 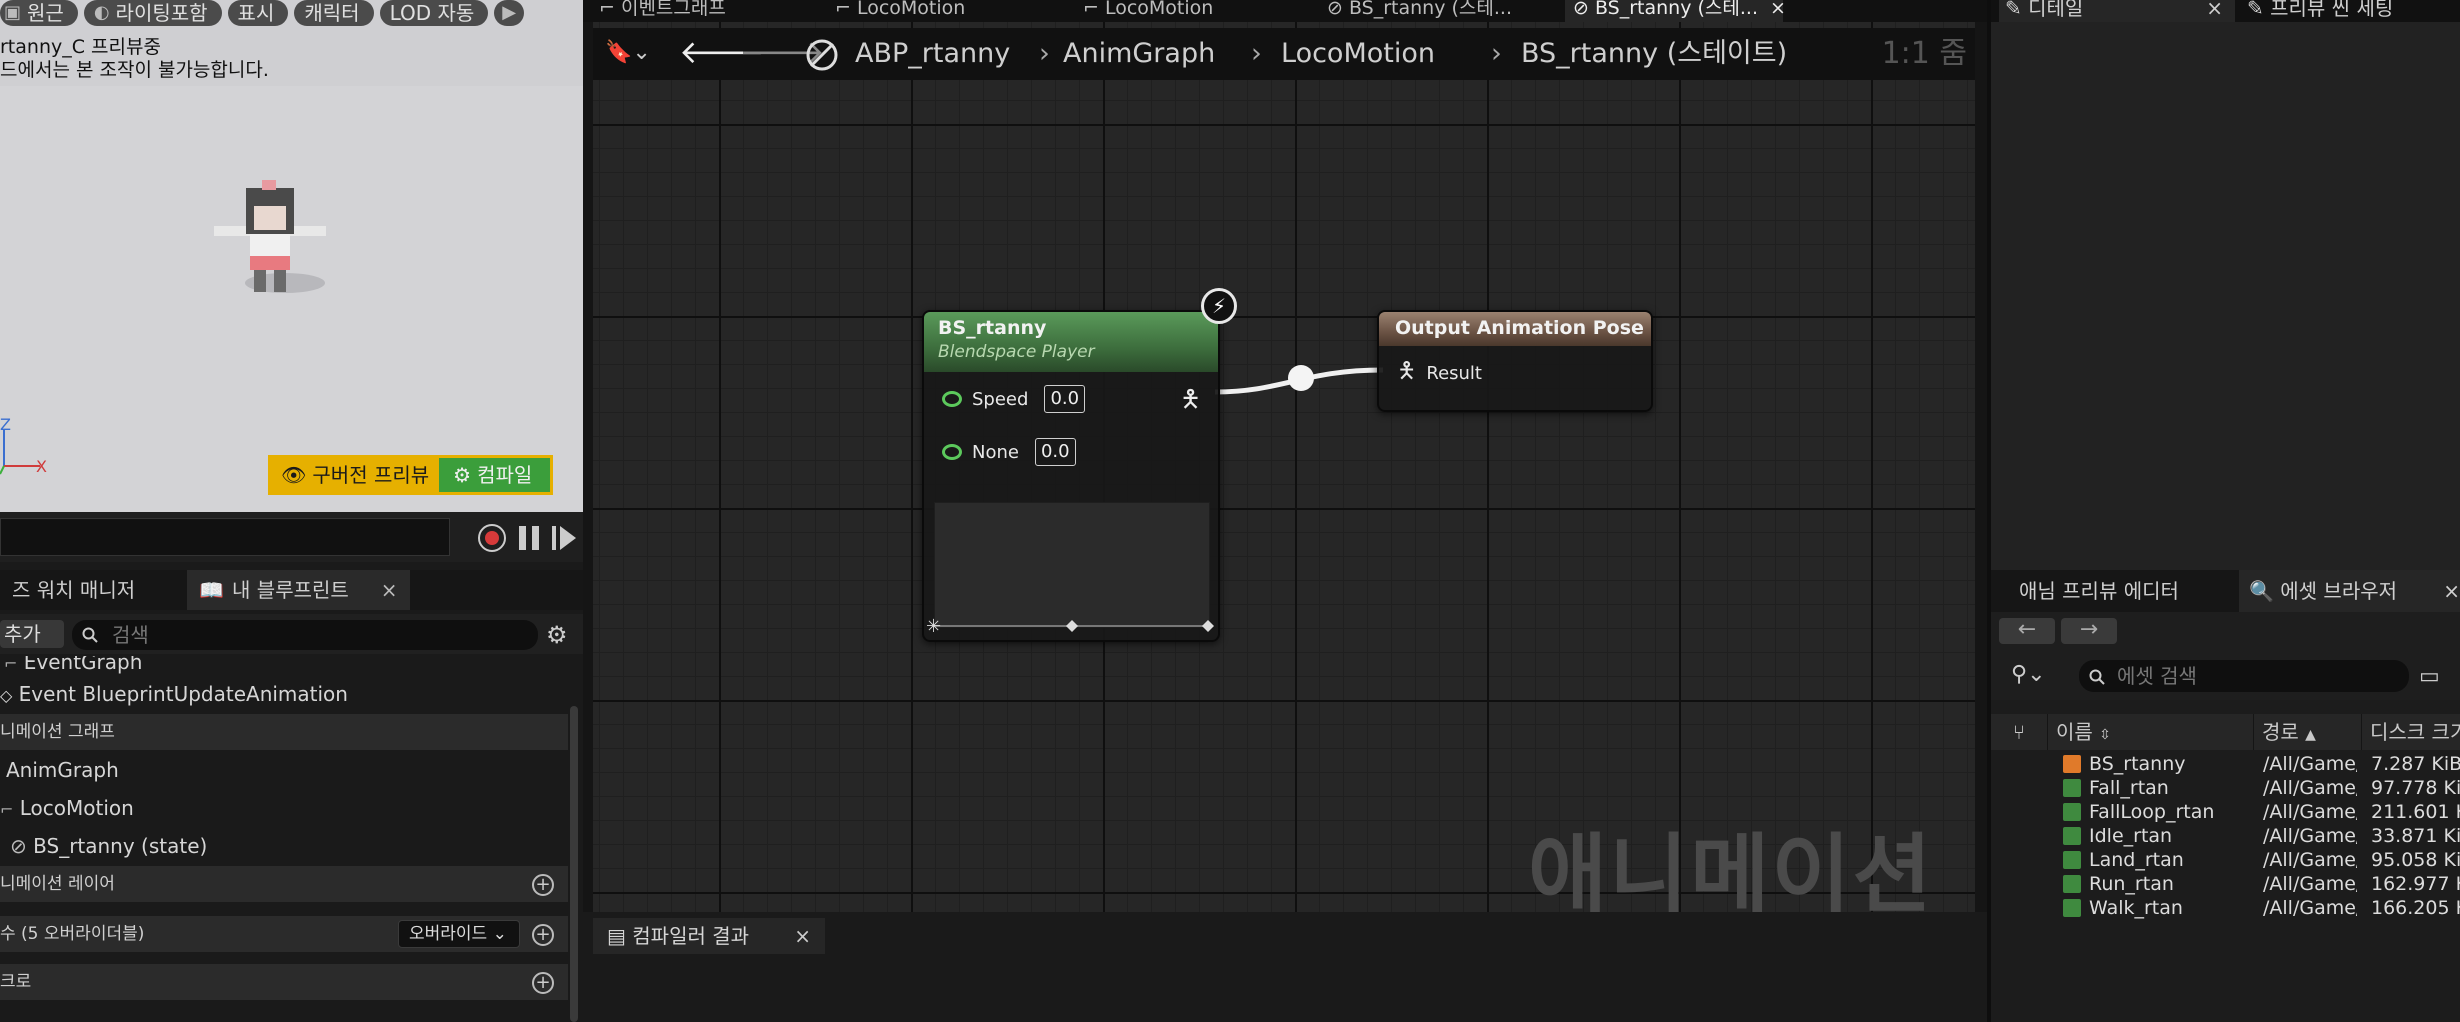 What do you see at coordinates (1675, 11) in the screenshot?
I see `tab-bs-rtanny-2: ⊘ BS_rtanny (스테... ×` at bounding box center [1675, 11].